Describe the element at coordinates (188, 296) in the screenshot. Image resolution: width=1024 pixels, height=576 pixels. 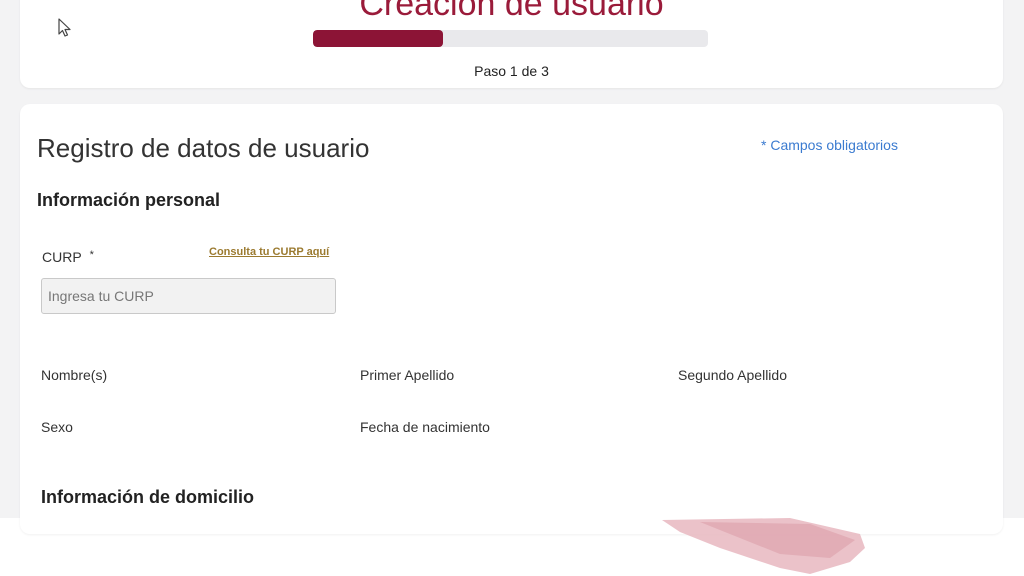
I see `curp-input` at that location.